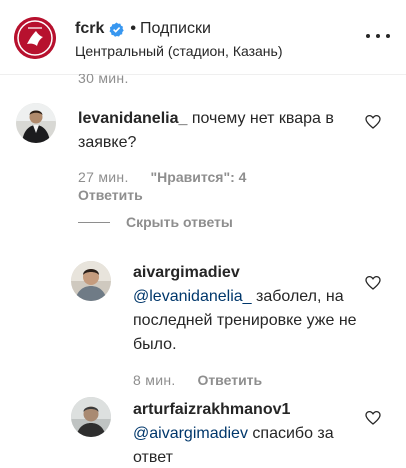 The image size is (406, 468). Describe the element at coordinates (132, 118) in the screenshot. I see `comment-username: levanidanelia_` at that location.